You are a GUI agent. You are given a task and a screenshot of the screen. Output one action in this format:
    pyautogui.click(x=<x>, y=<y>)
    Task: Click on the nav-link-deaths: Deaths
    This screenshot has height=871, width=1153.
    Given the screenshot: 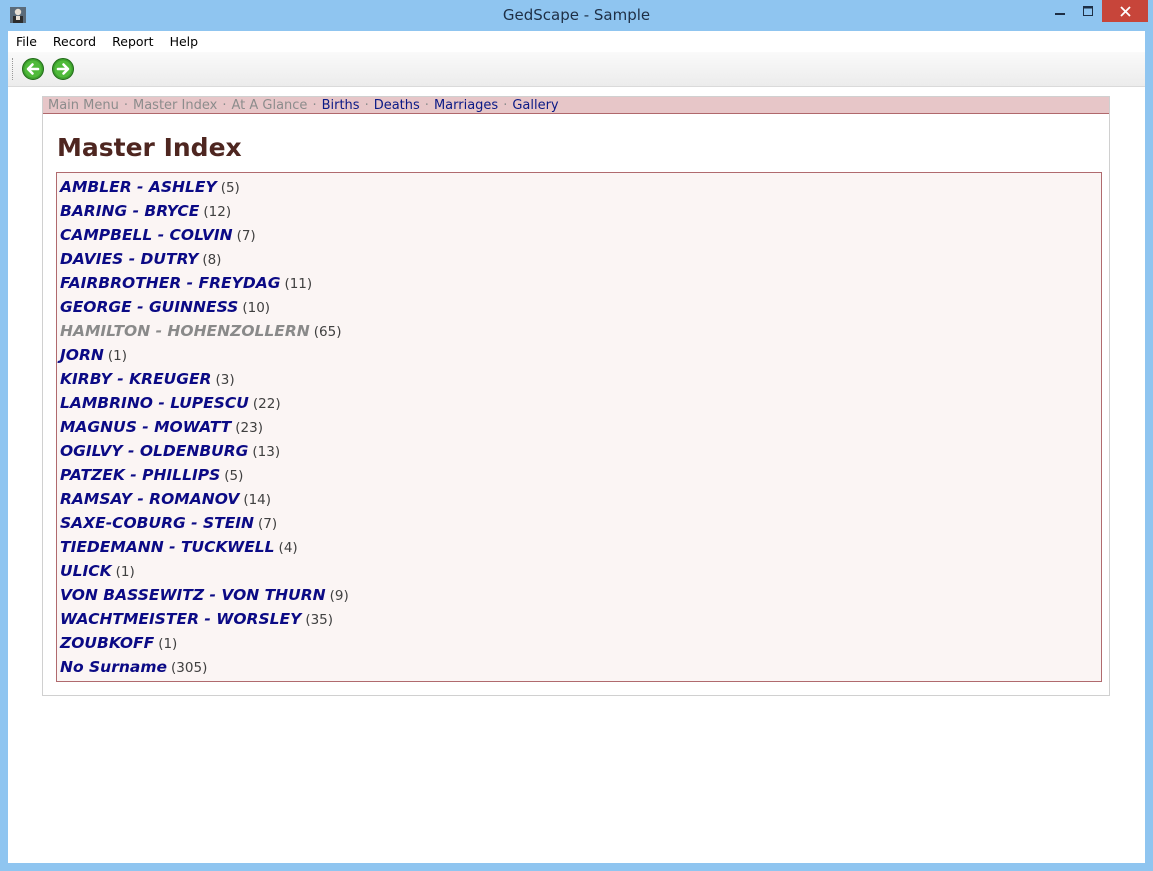 What is the action you would take?
    pyautogui.click(x=397, y=105)
    